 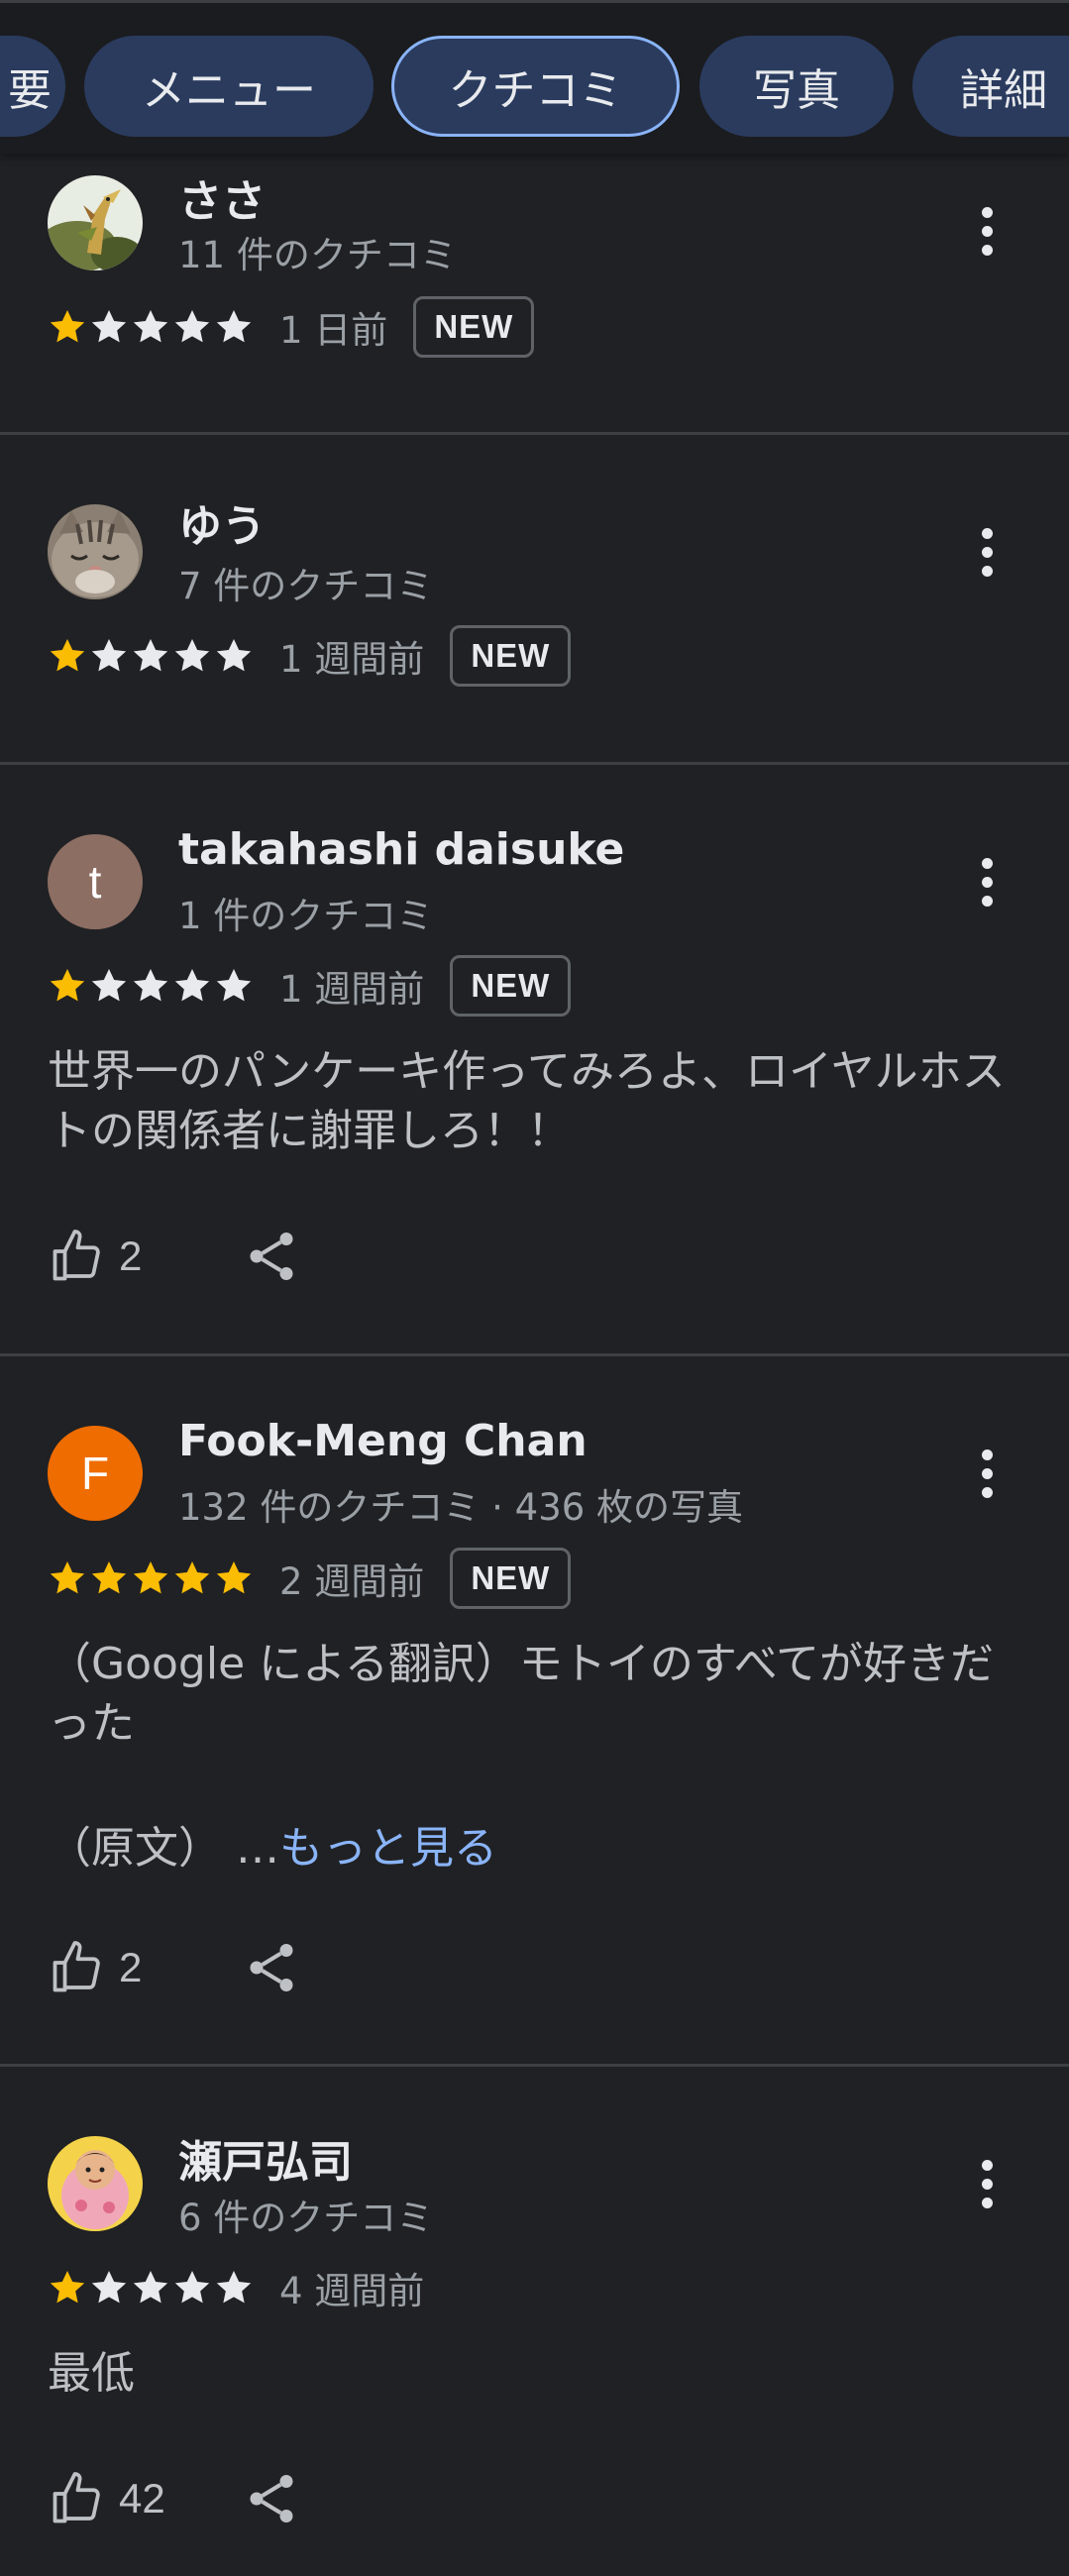 What do you see at coordinates (383, 1441) in the screenshot?
I see `reviewer-name: Fook-Meng Chan` at bounding box center [383, 1441].